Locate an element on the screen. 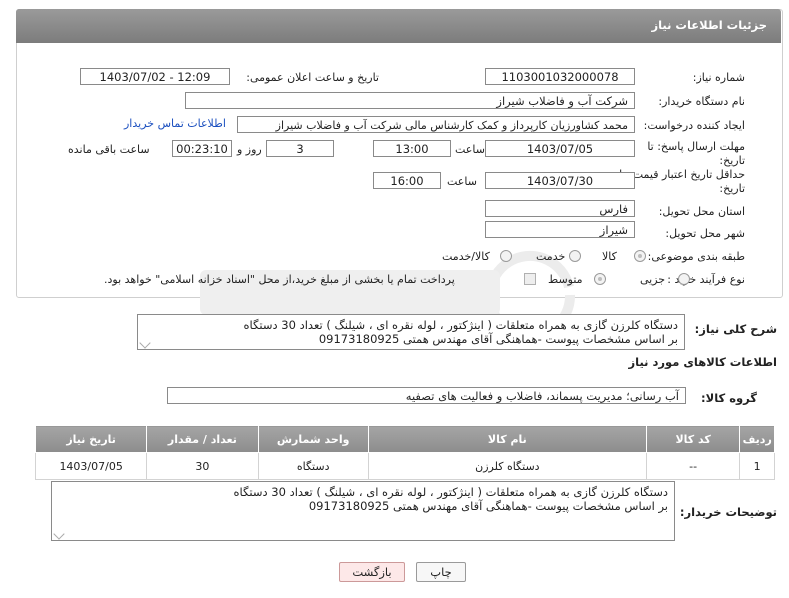  need-number-field: 1103001032000078 is located at coordinates (560, 76).